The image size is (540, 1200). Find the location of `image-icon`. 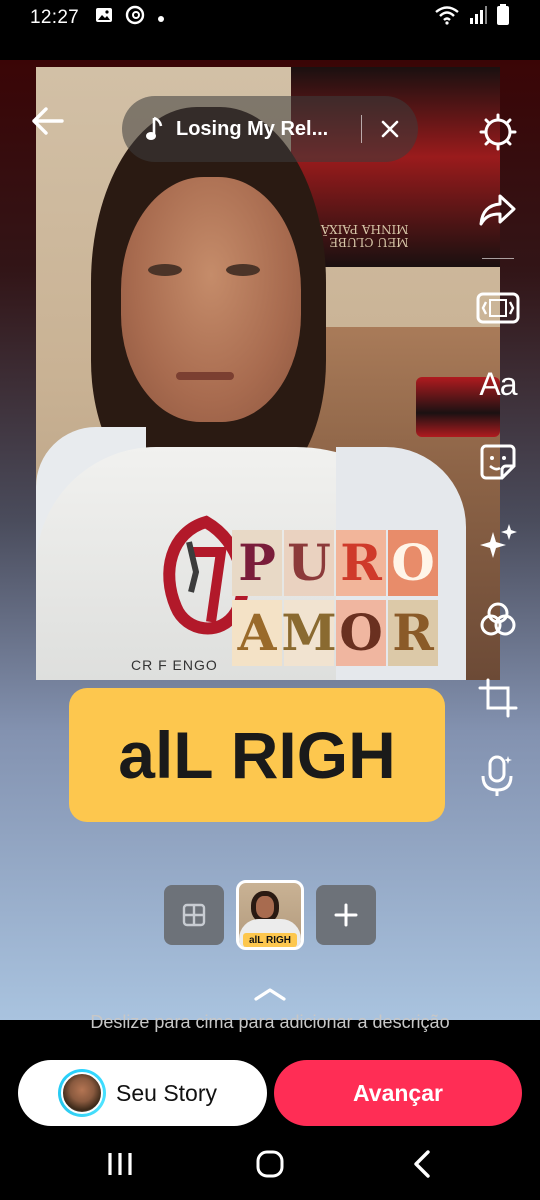

image-icon is located at coordinates (104, 18).